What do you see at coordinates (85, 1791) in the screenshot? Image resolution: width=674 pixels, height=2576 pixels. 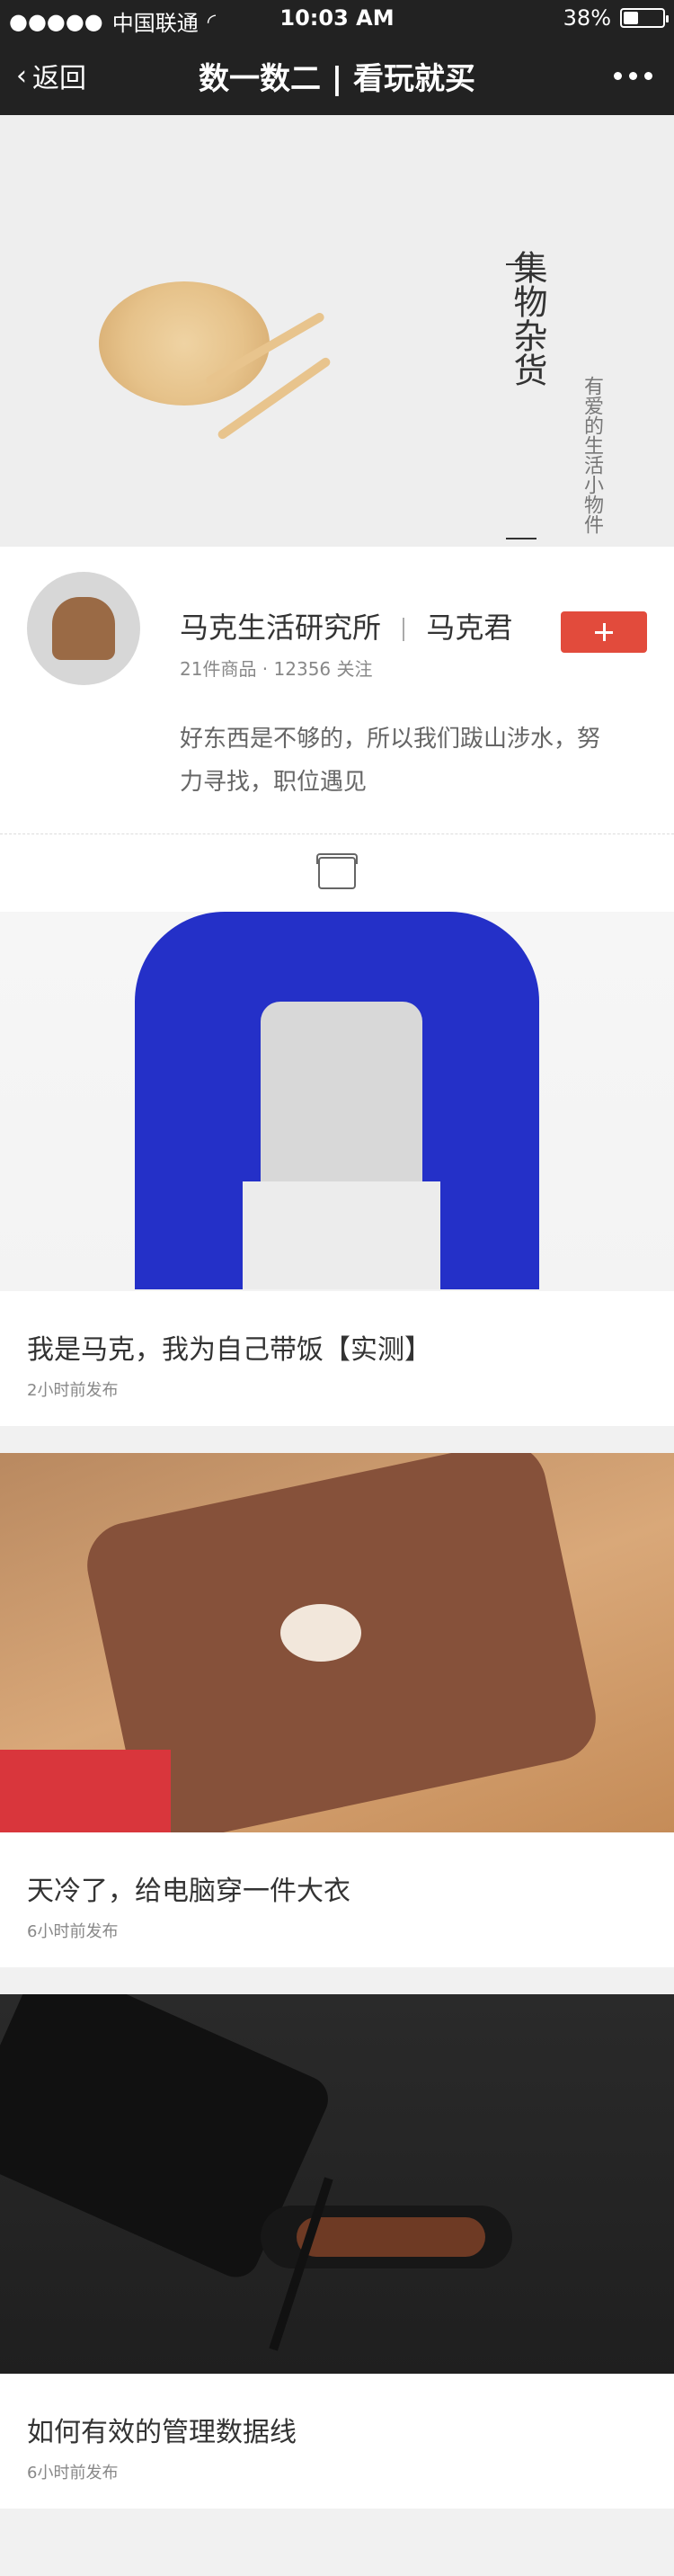 I see `red-object-shape` at bounding box center [85, 1791].